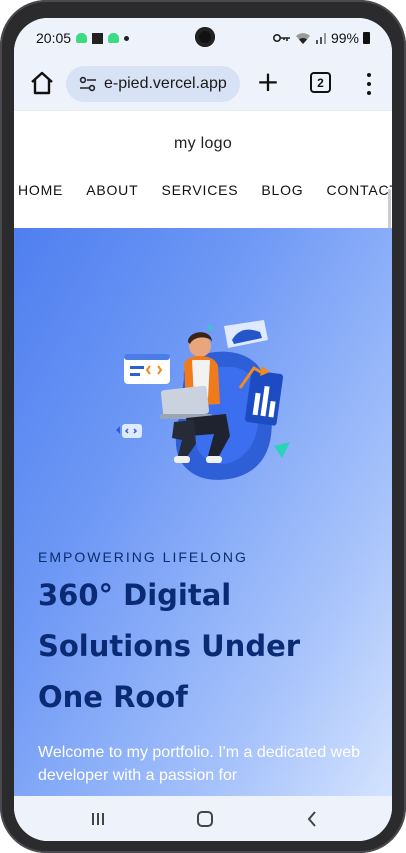 The width and height of the screenshot is (406, 853). I want to click on nav-item-contact: CONTACT, so click(360, 190).